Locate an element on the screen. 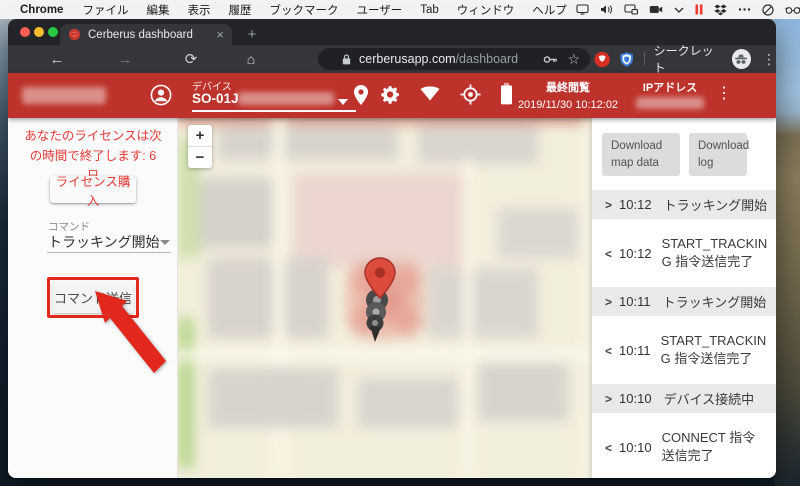 The width and height of the screenshot is (800, 486). menu-item-window: ウィンドウ is located at coordinates (486, 10).